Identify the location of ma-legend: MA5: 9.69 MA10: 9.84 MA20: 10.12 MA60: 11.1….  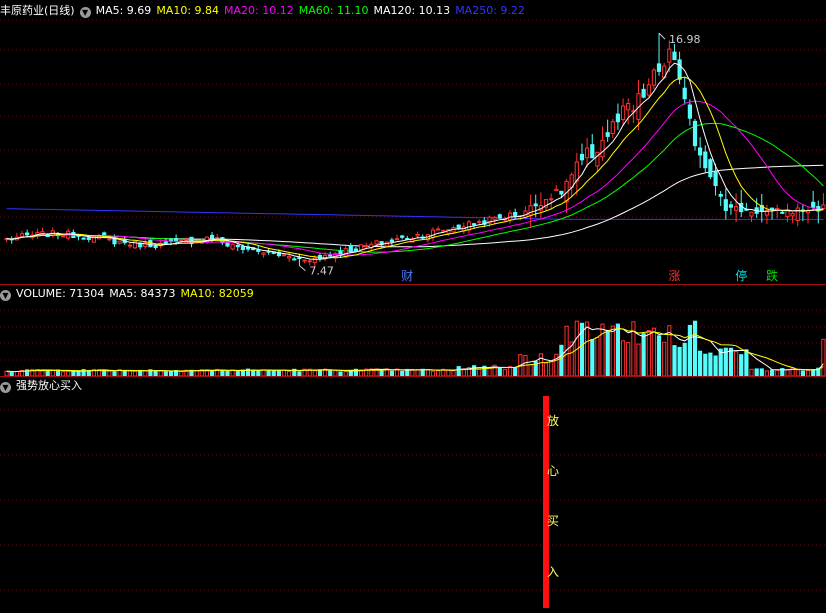
(313, 10).